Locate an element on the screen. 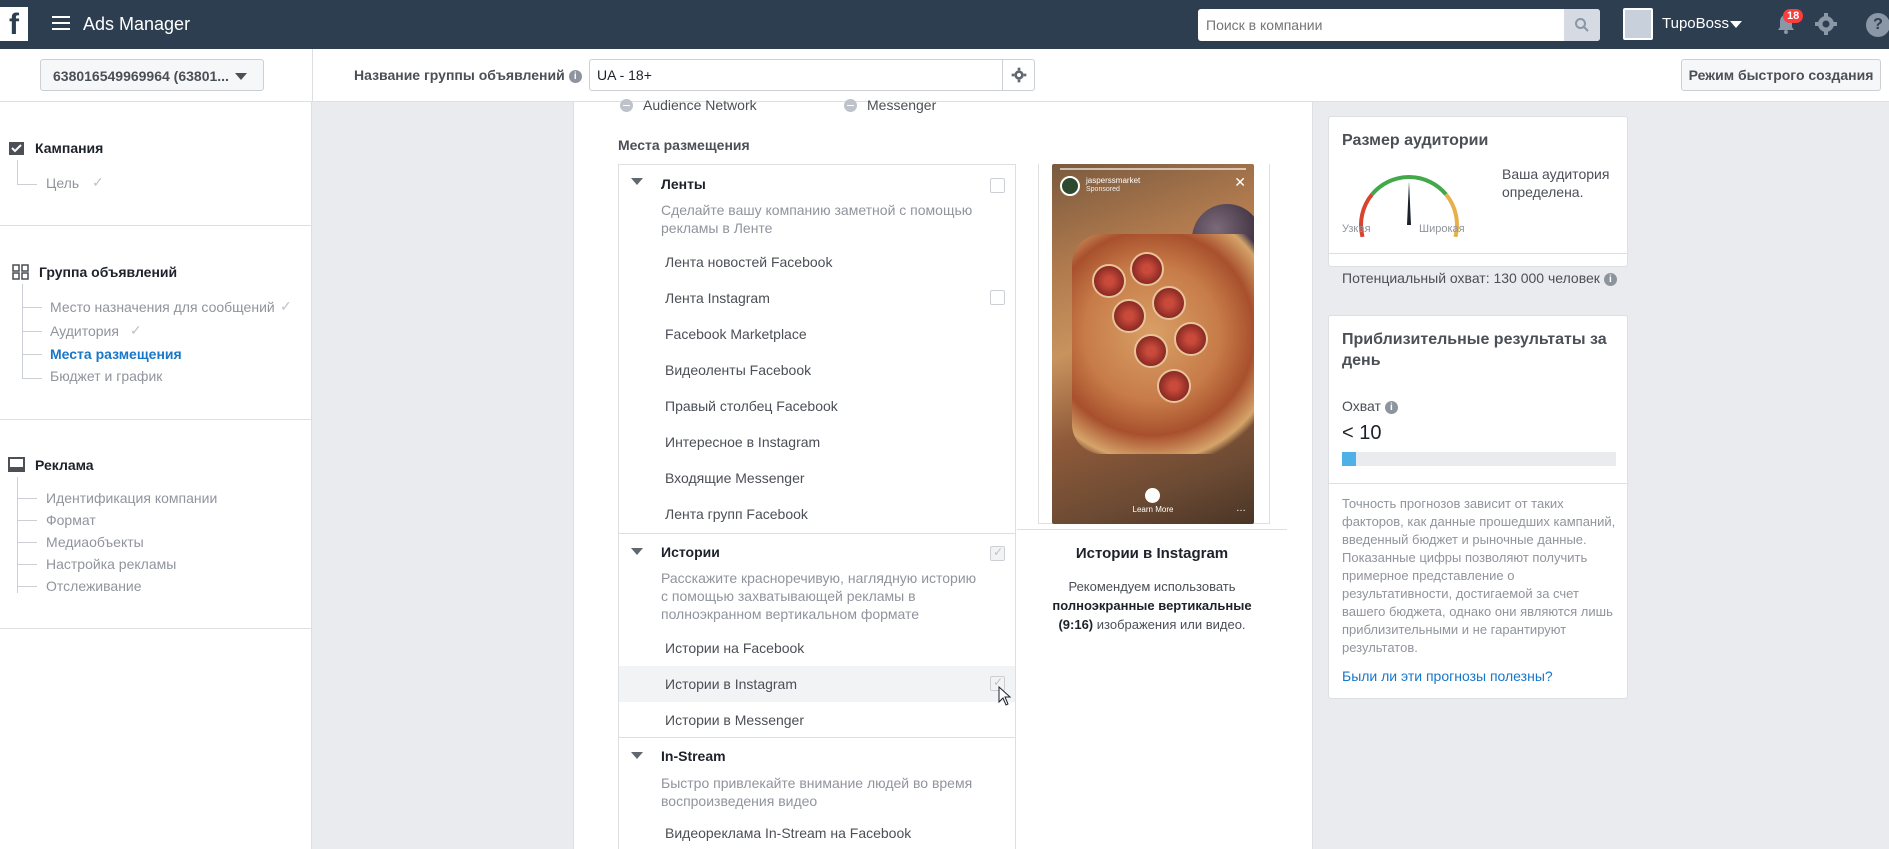  placement-item: Лента Instagram is located at coordinates (817, 298).